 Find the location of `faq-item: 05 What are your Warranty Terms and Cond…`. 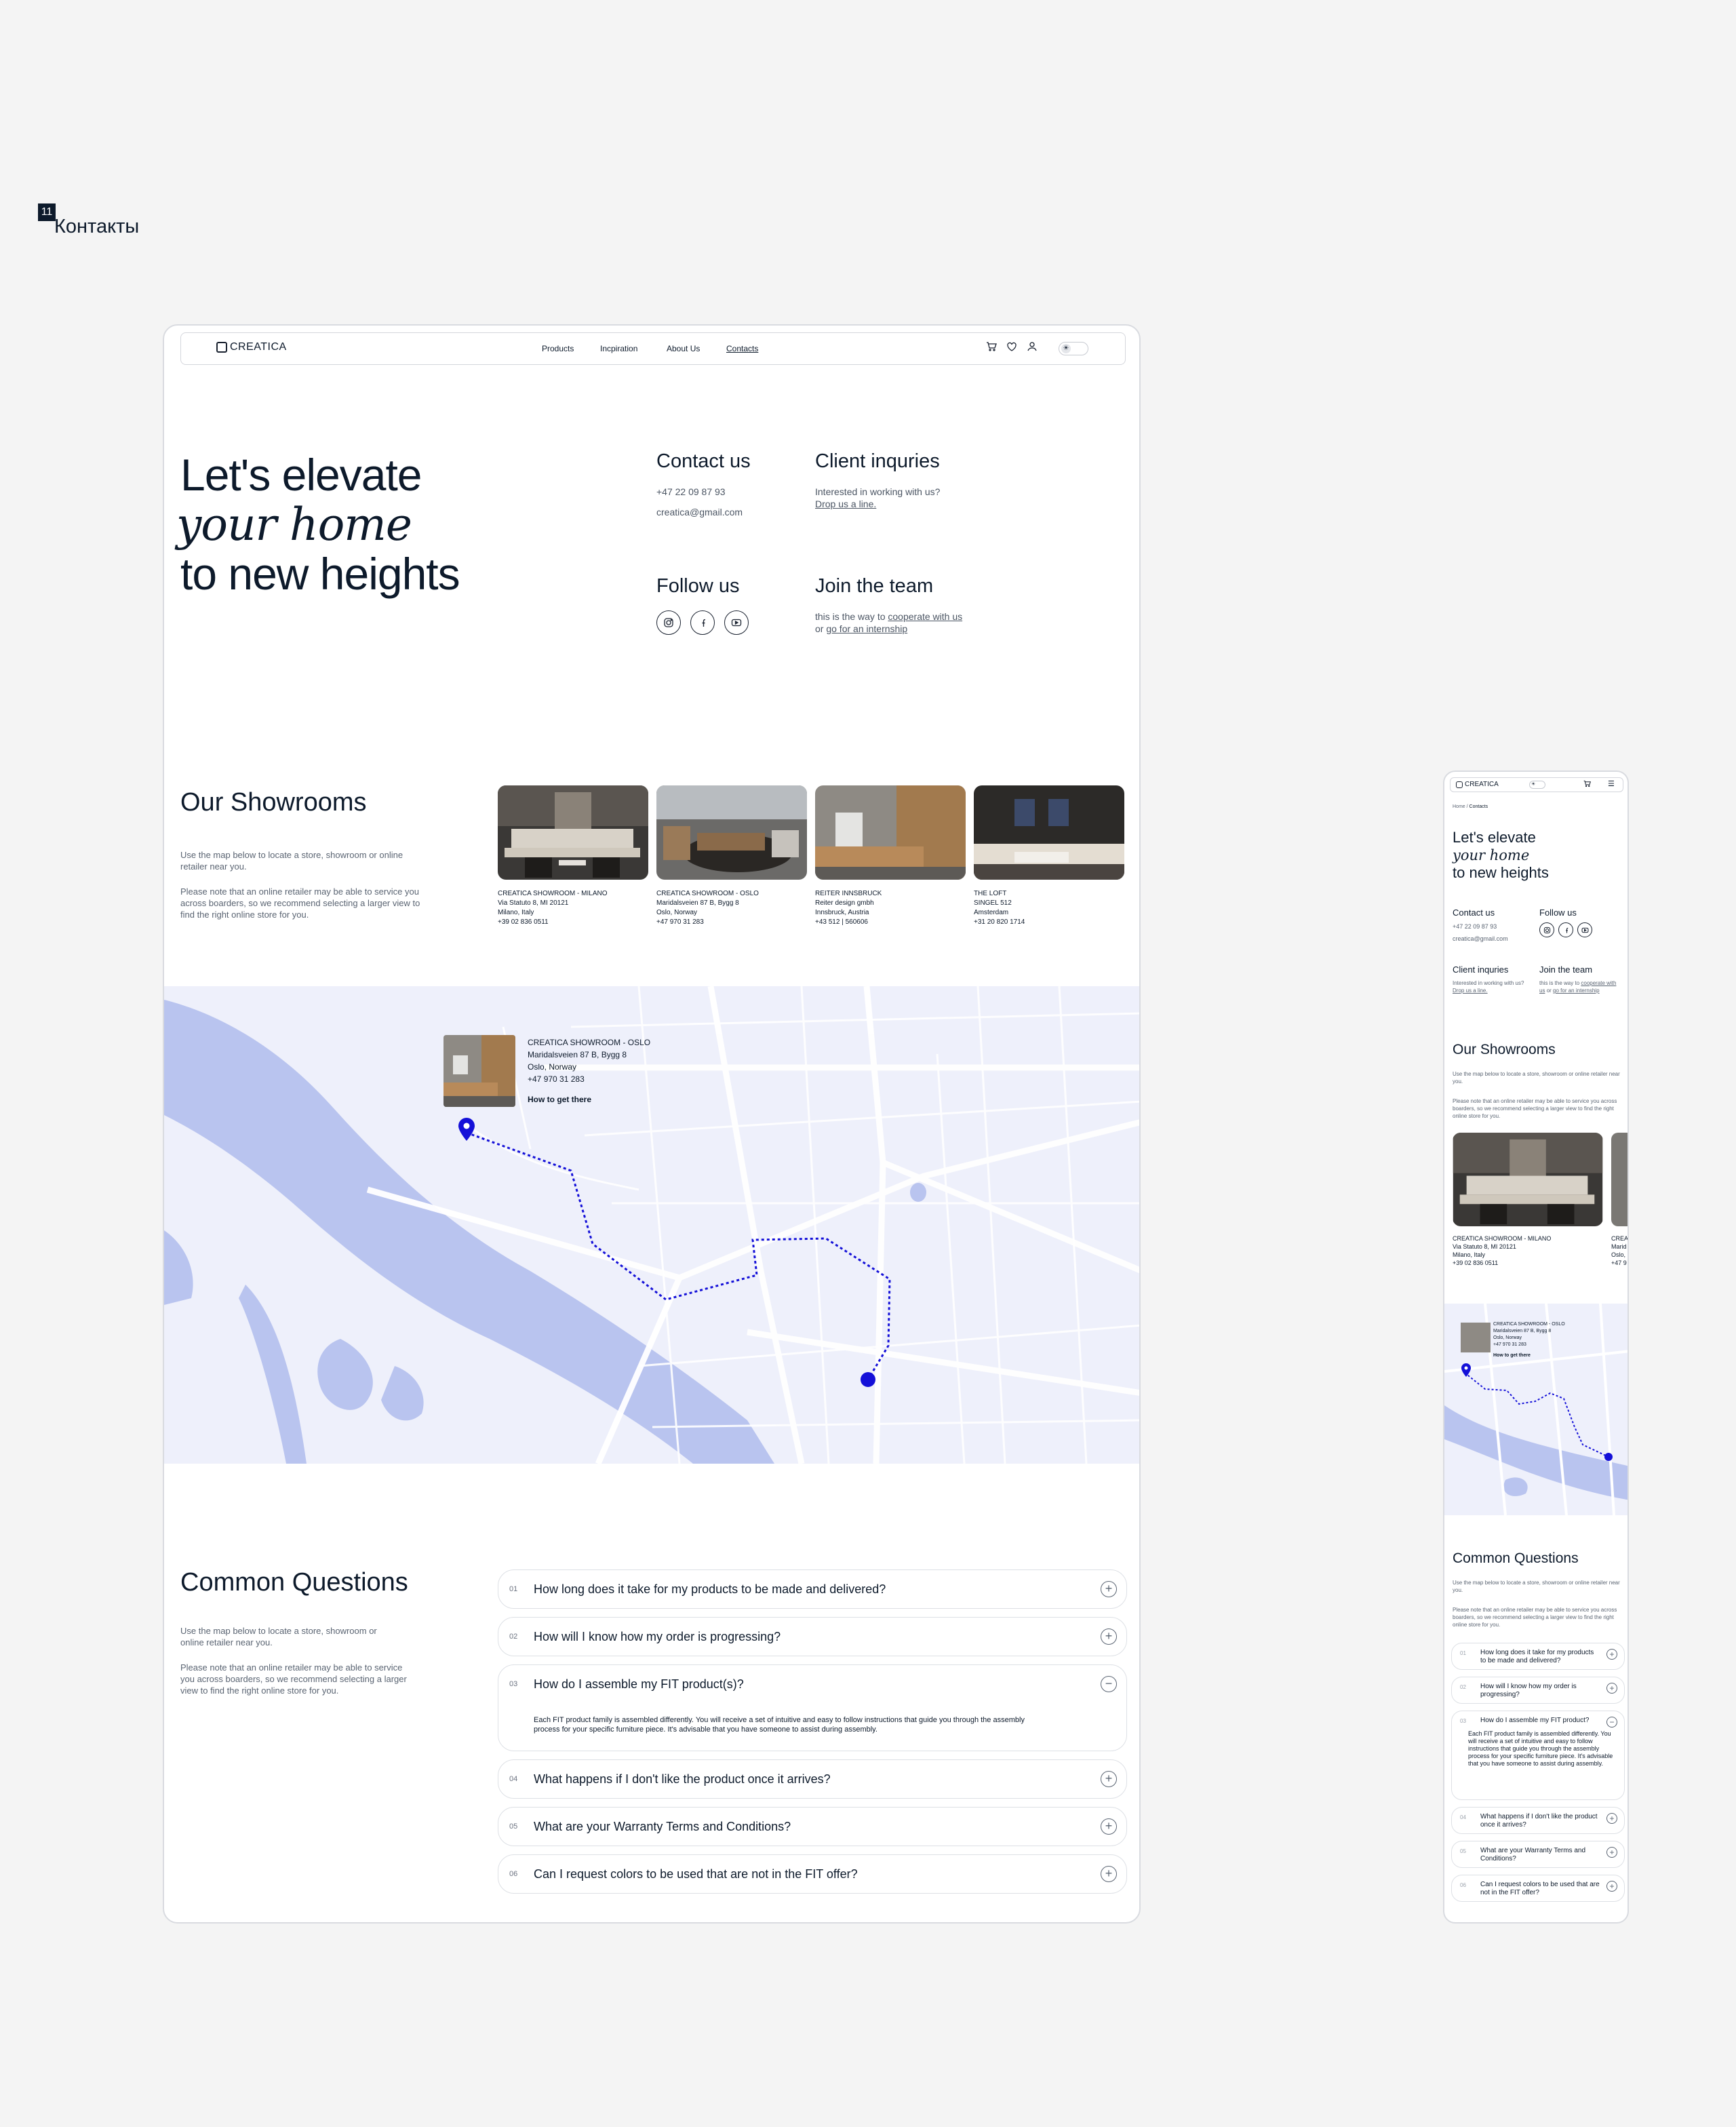

faq-item: 05 What are your Warranty Terms and Cond… is located at coordinates (812, 1826).